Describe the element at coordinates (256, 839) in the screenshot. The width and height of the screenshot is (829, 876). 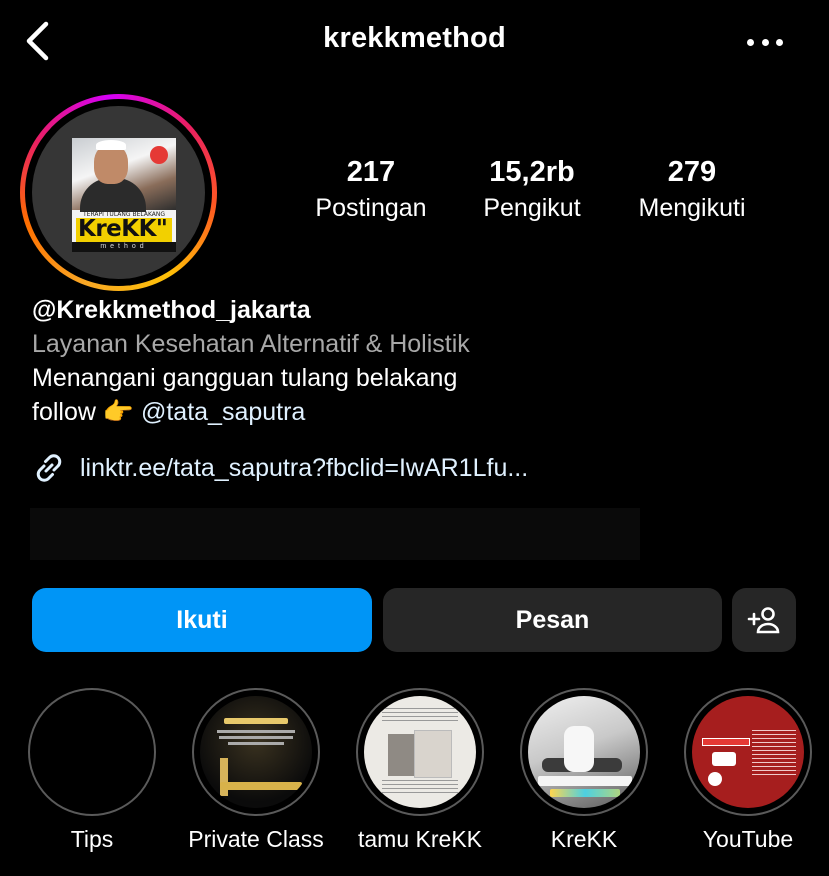
I see `highlight-label: Private Class` at that location.